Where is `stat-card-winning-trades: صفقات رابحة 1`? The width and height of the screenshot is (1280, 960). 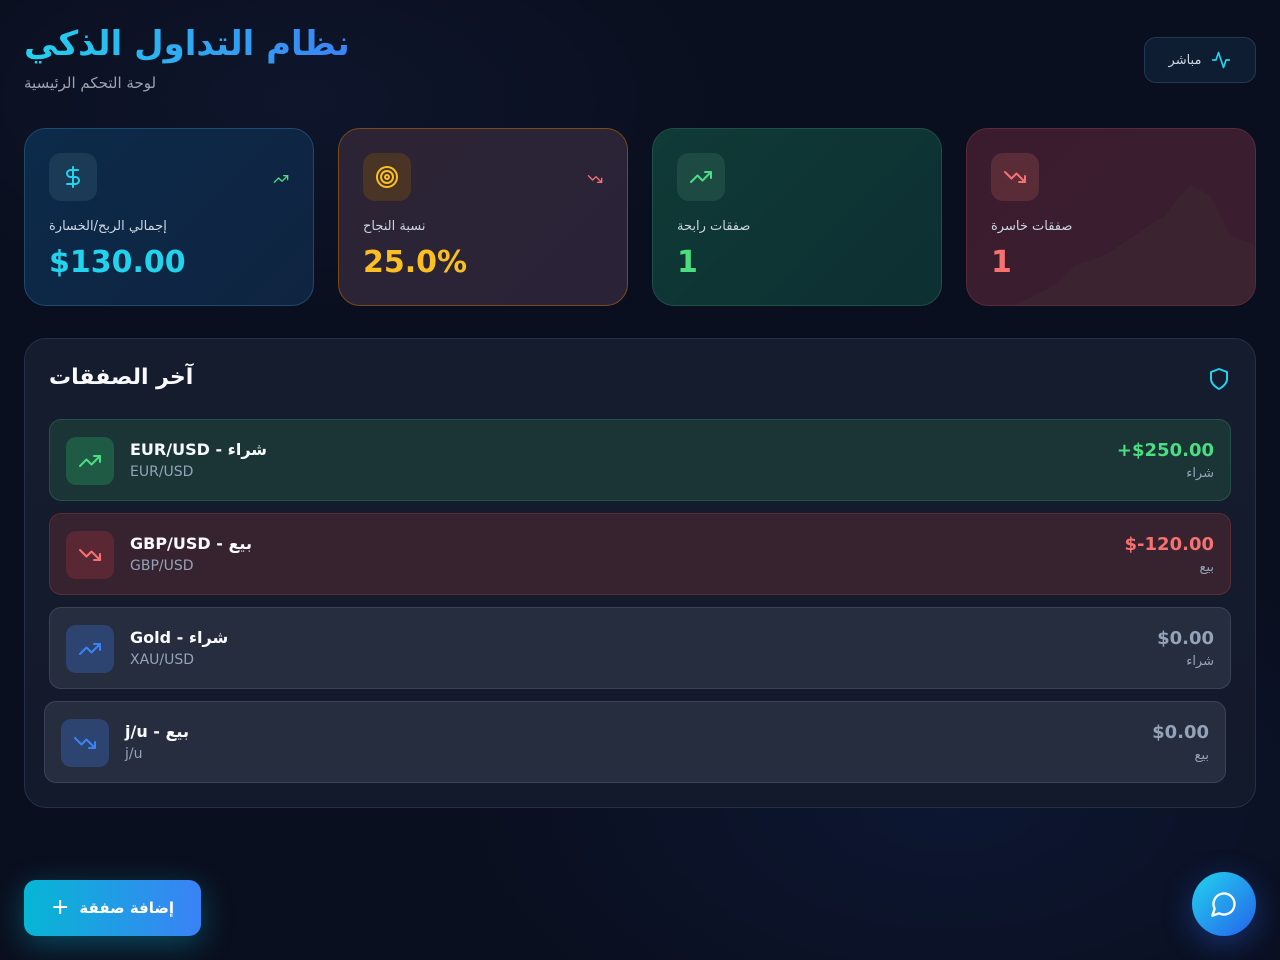
stat-card-winning-trades: صفقات رابحة 1 is located at coordinates (797, 217).